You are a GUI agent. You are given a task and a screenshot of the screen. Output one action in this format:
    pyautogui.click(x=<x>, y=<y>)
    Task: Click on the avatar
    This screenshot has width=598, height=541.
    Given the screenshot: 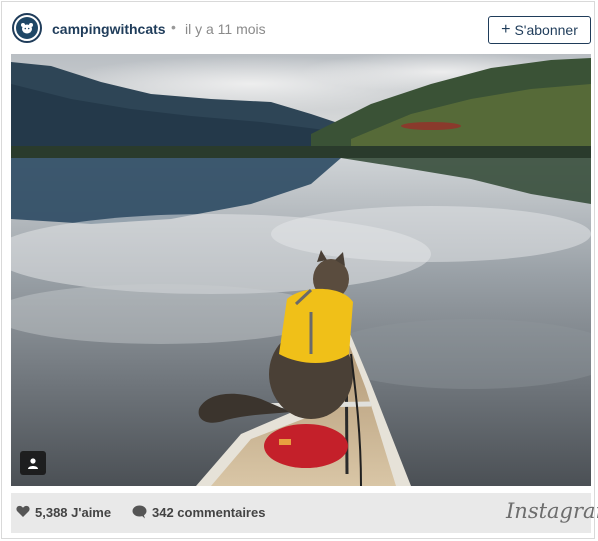 What is the action you would take?
    pyautogui.click(x=27, y=28)
    